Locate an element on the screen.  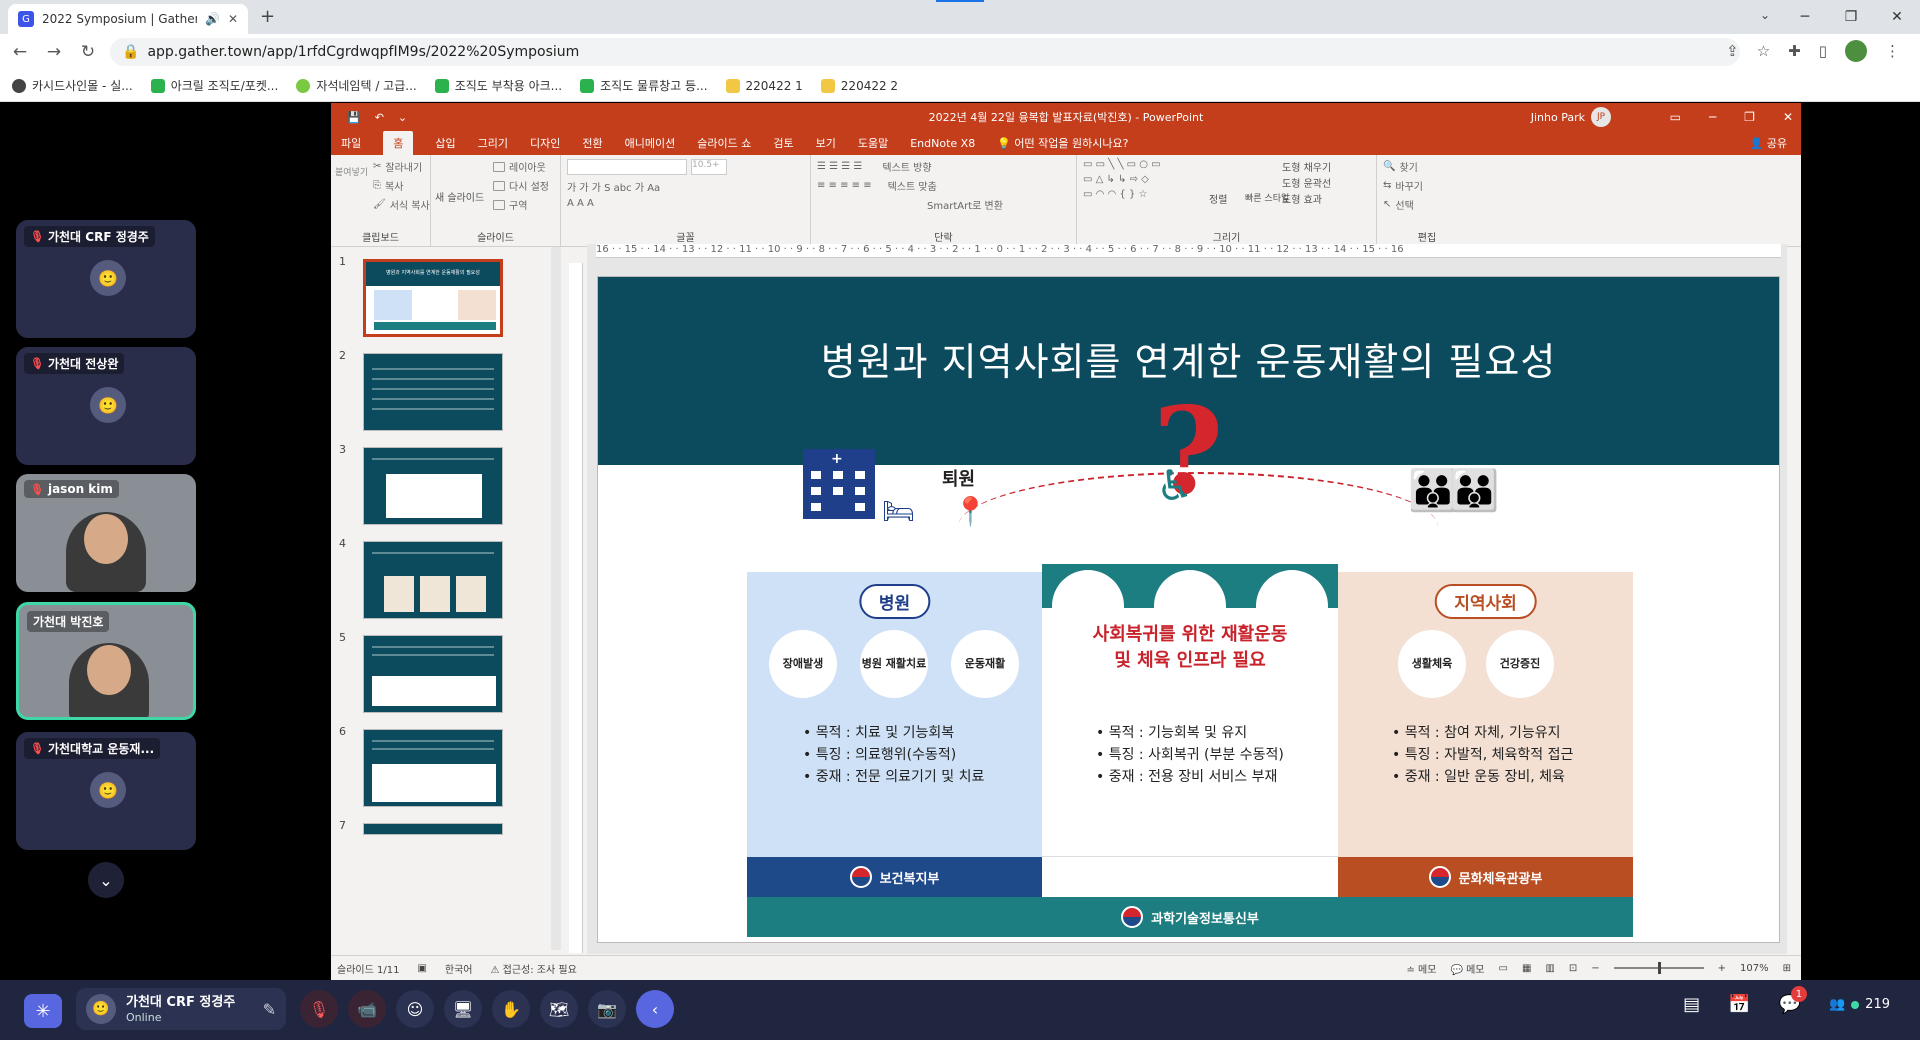
tab-search-icon: ⌄ is located at coordinates (1765, 15).